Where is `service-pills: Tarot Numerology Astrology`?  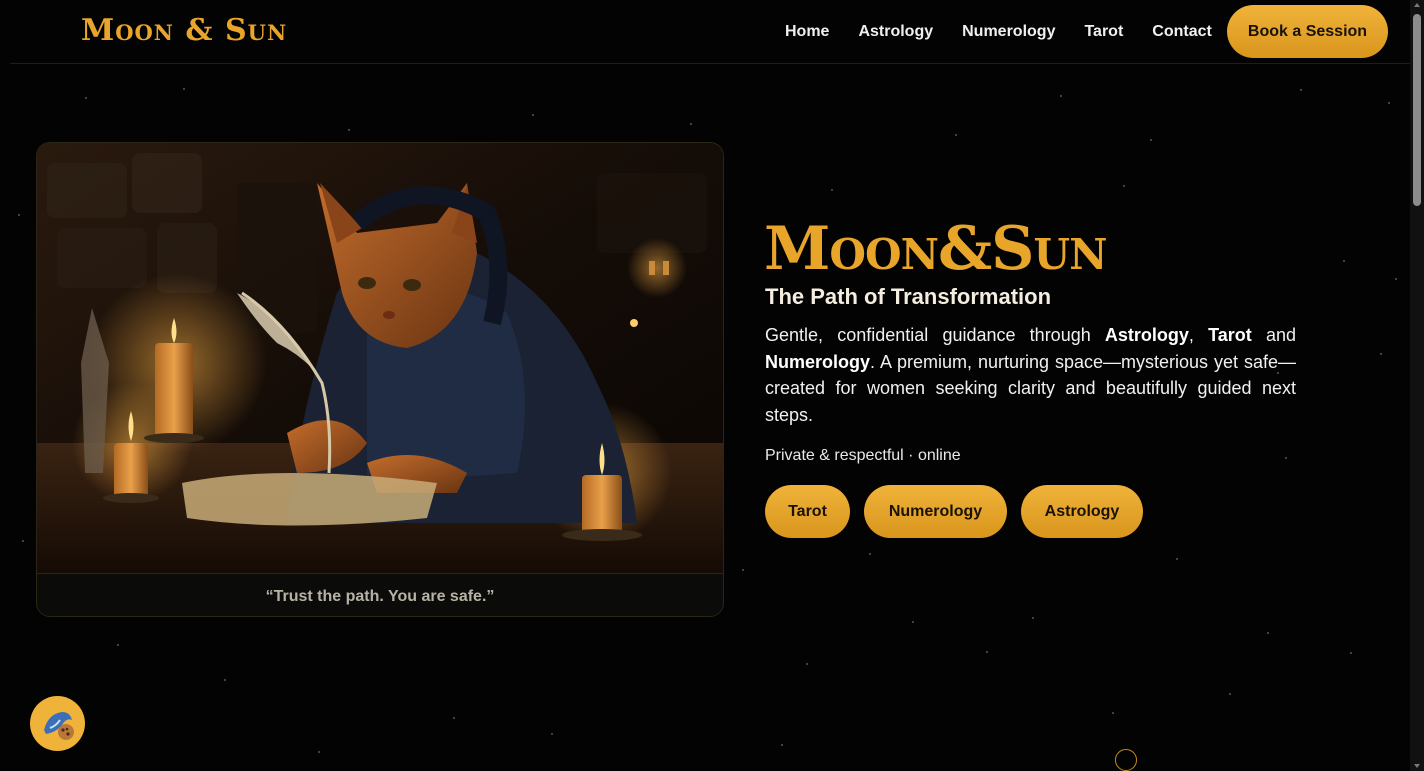
service-pills: Tarot Numerology Astrology is located at coordinates (961, 511).